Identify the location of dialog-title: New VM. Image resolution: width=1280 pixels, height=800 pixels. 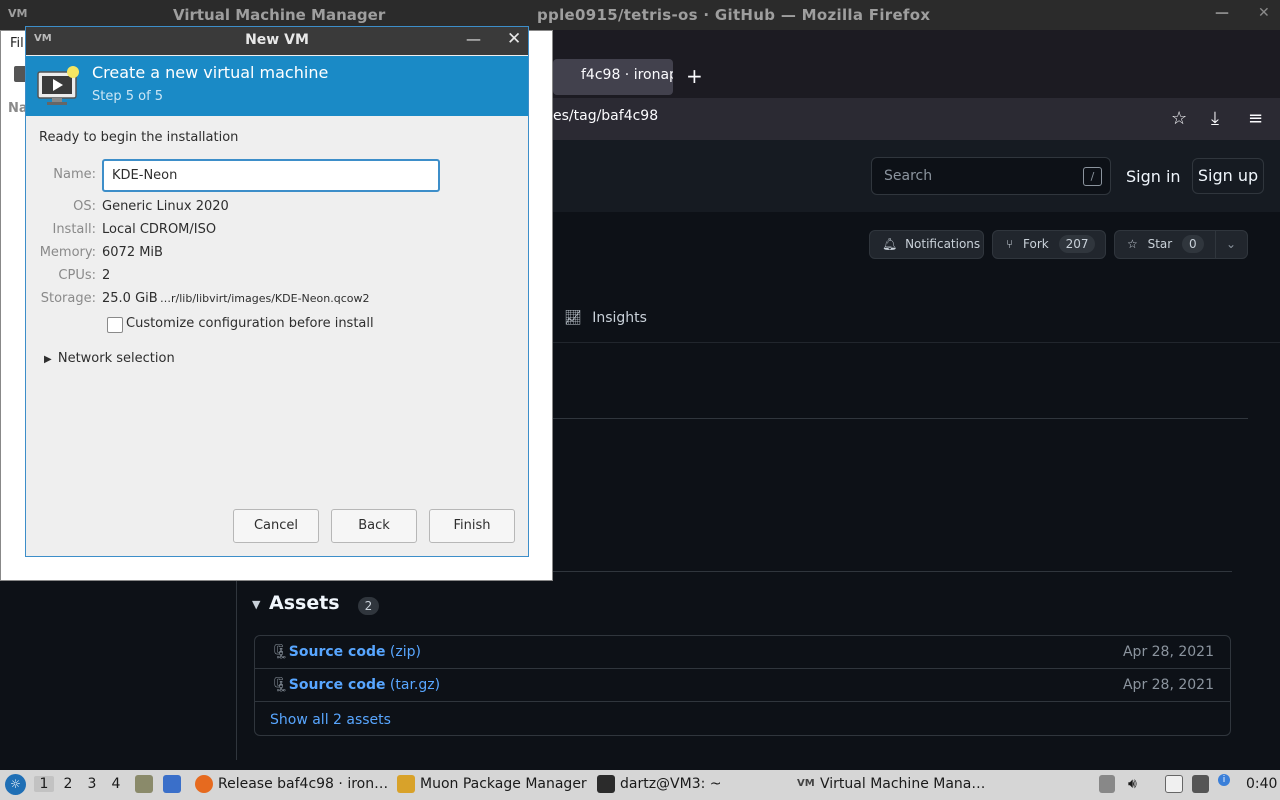
(277, 40).